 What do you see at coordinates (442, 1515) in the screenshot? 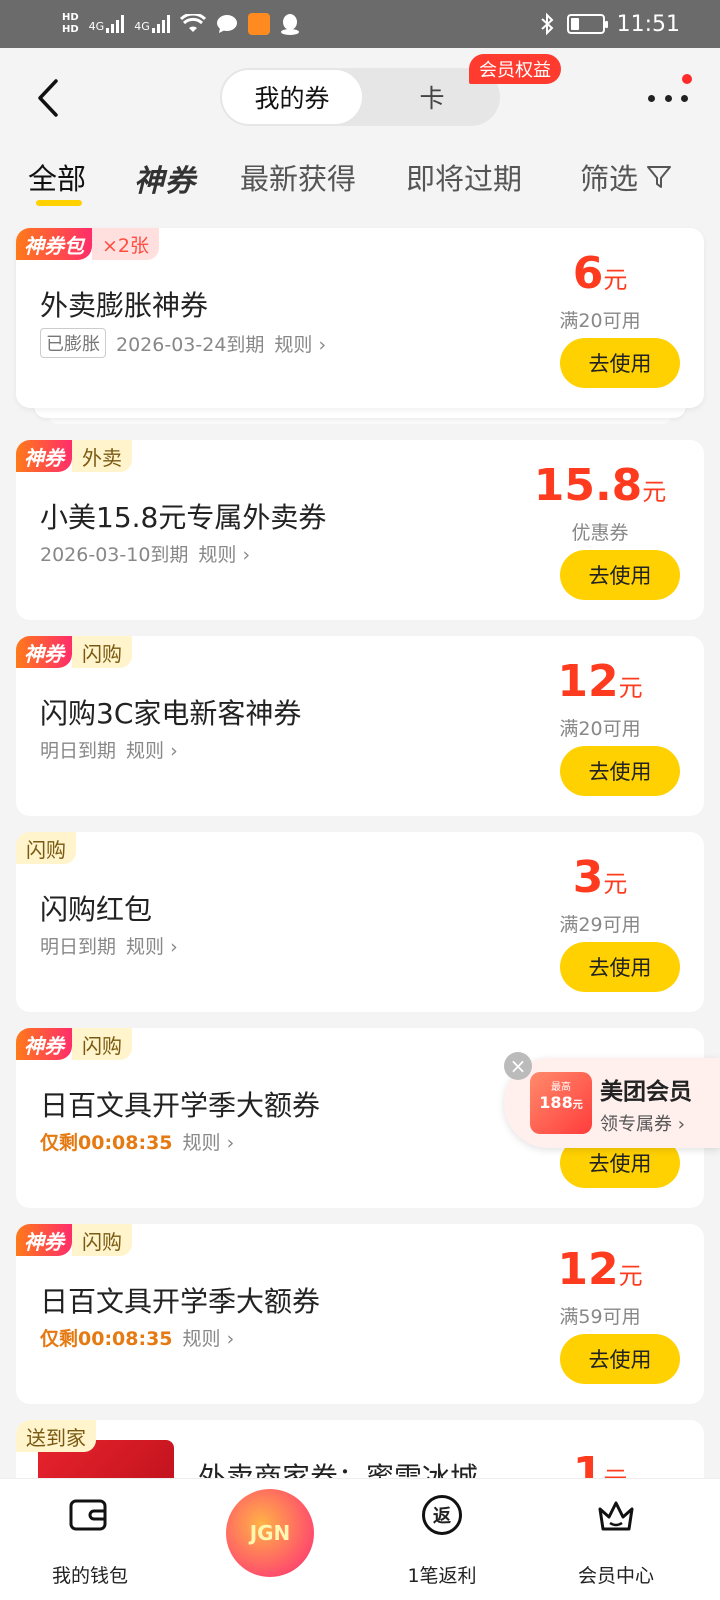
I see `rebate-icon: 返` at bounding box center [442, 1515].